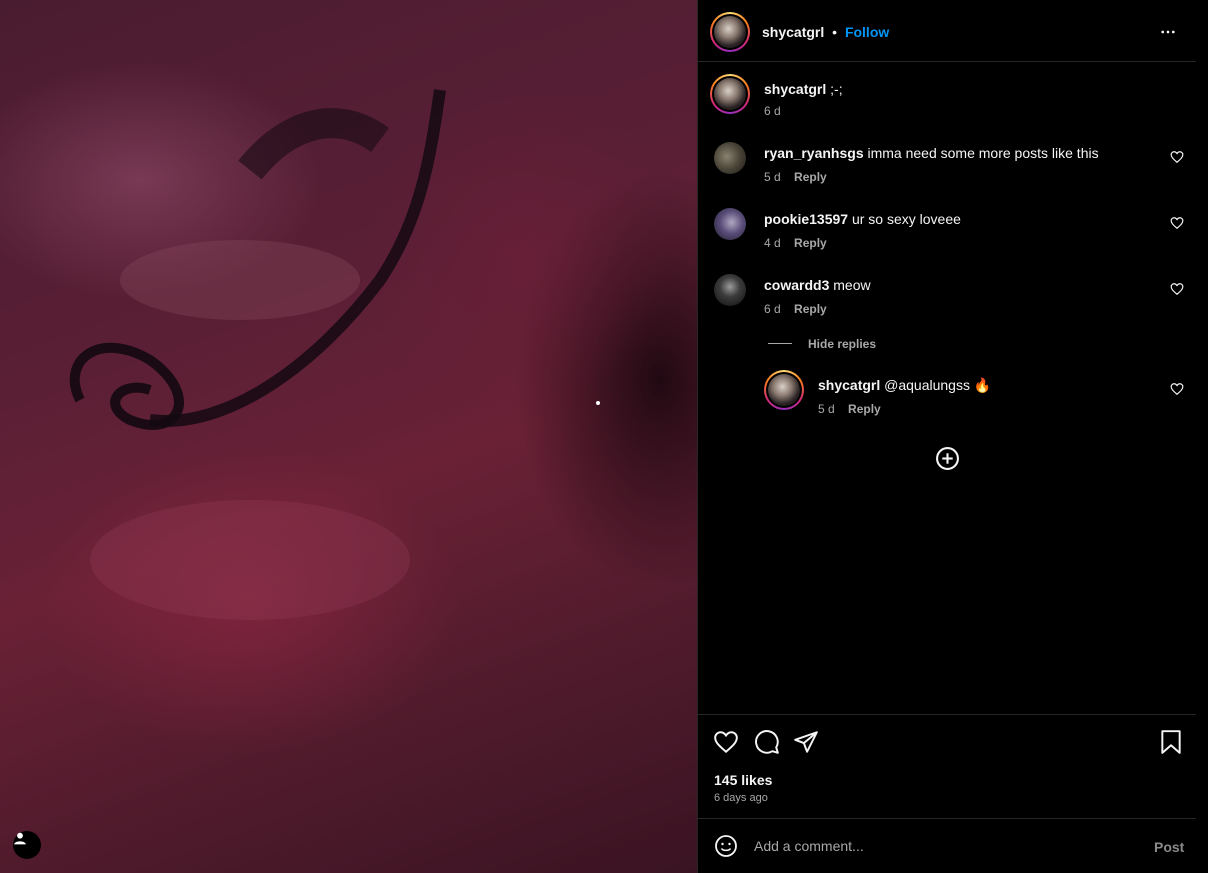 The height and width of the screenshot is (873, 1208). What do you see at coordinates (934, 846) in the screenshot?
I see `comment-input` at bounding box center [934, 846].